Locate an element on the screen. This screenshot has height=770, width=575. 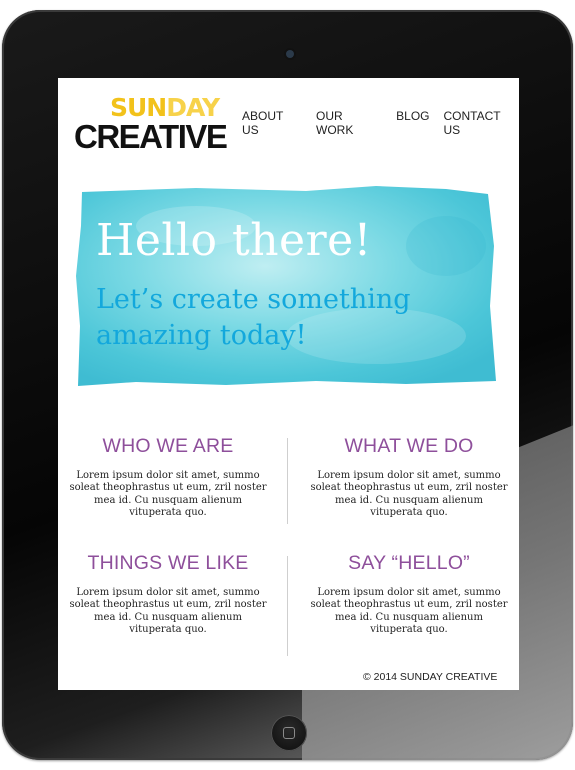
nav-about-us: ABOUT US is located at coordinates (272, 123).